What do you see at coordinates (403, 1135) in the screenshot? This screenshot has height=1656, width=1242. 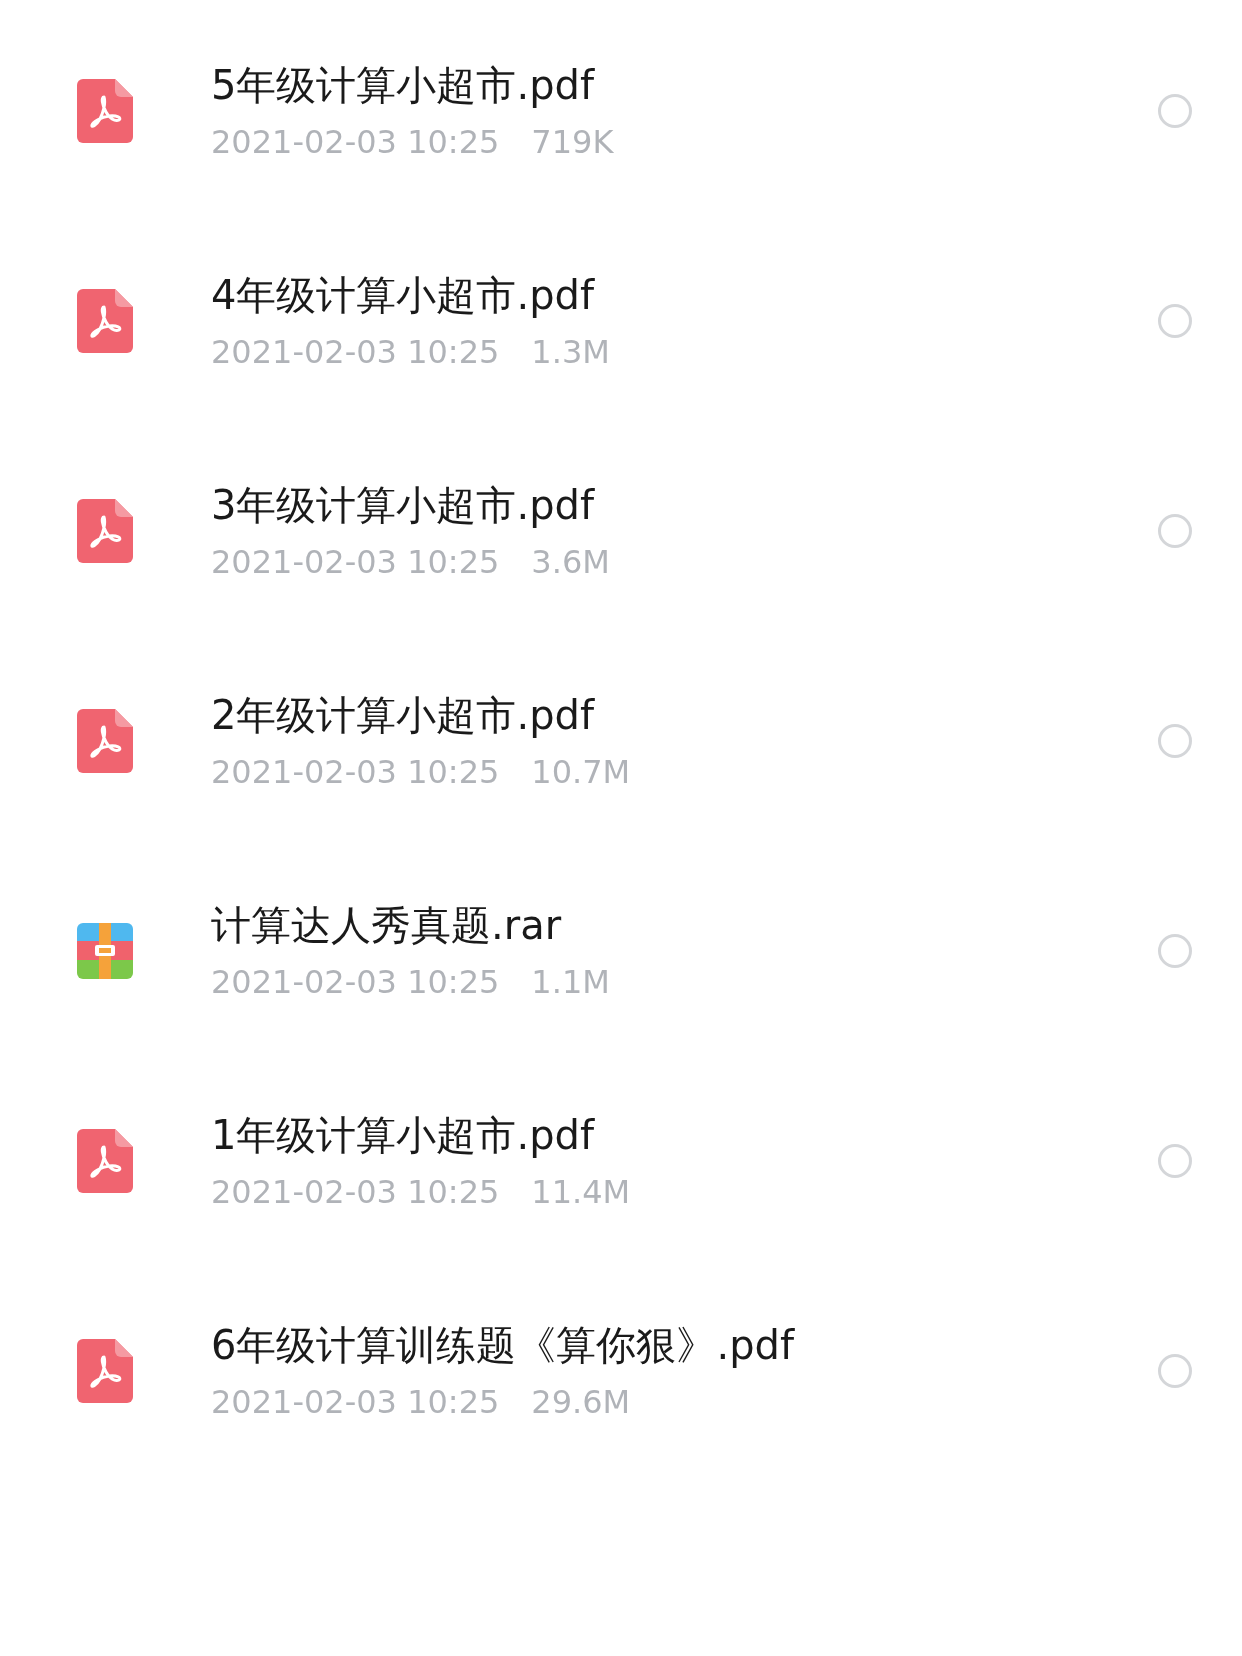 I see `file-name: 1年级计算小超市.pdf` at bounding box center [403, 1135].